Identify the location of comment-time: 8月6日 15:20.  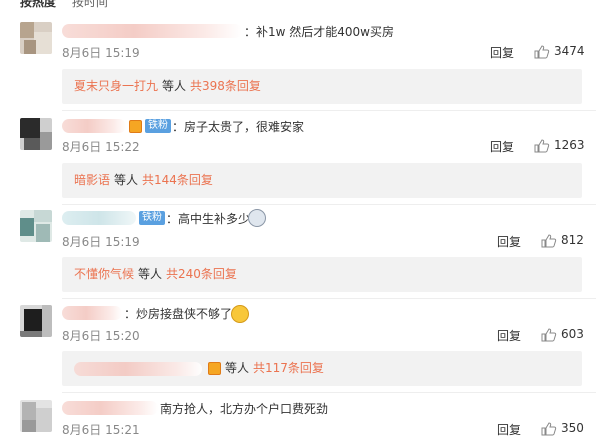
(101, 336).